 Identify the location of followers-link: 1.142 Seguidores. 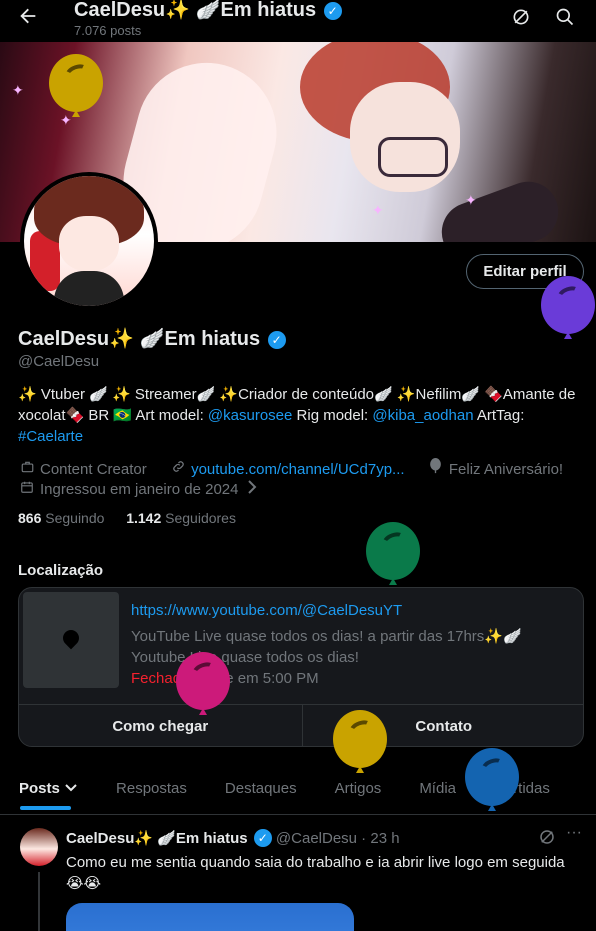
(181, 518).